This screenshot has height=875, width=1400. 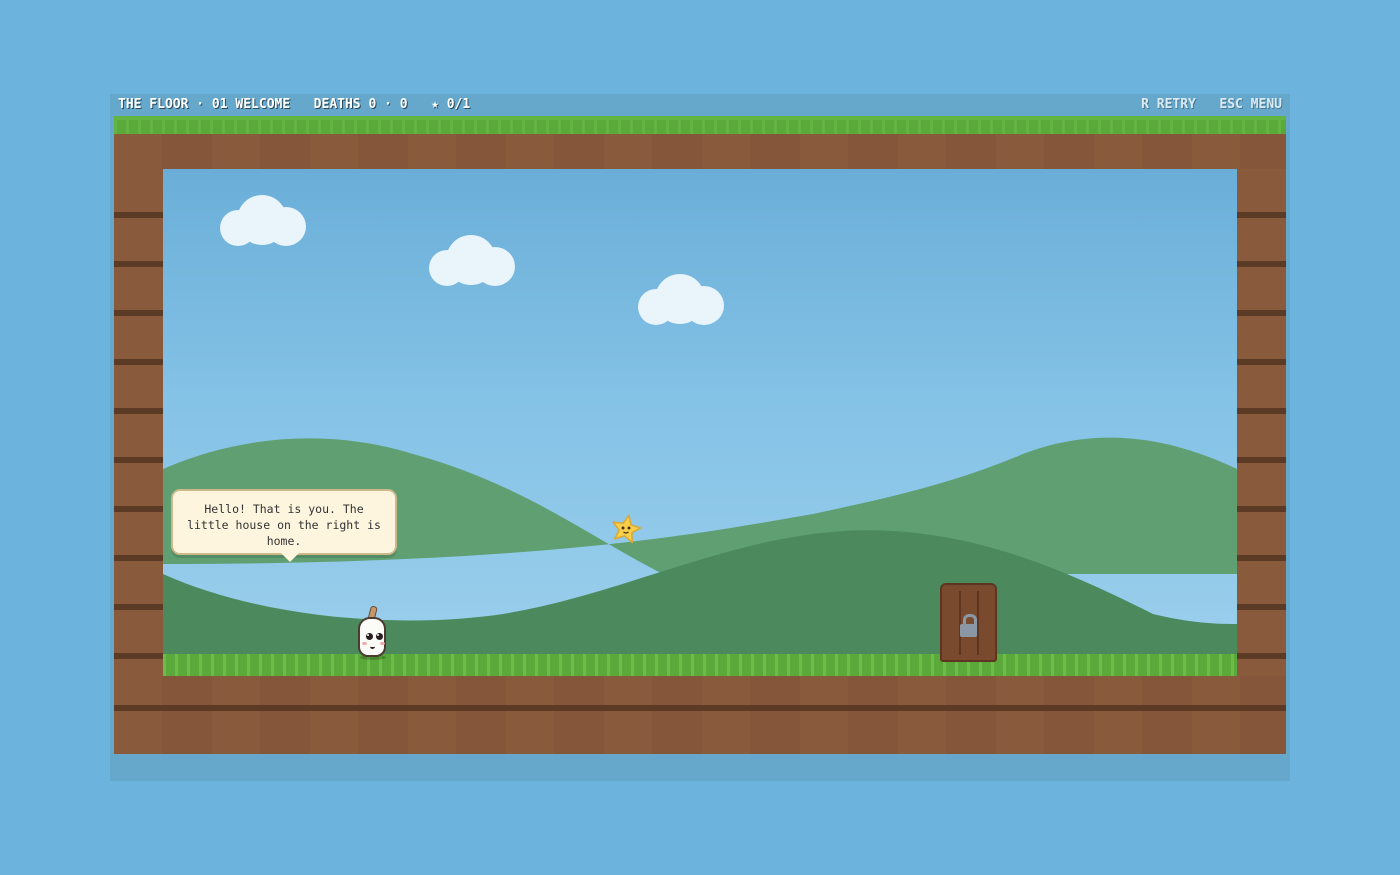 What do you see at coordinates (968, 630) in the screenshot?
I see `lock-icon` at bounding box center [968, 630].